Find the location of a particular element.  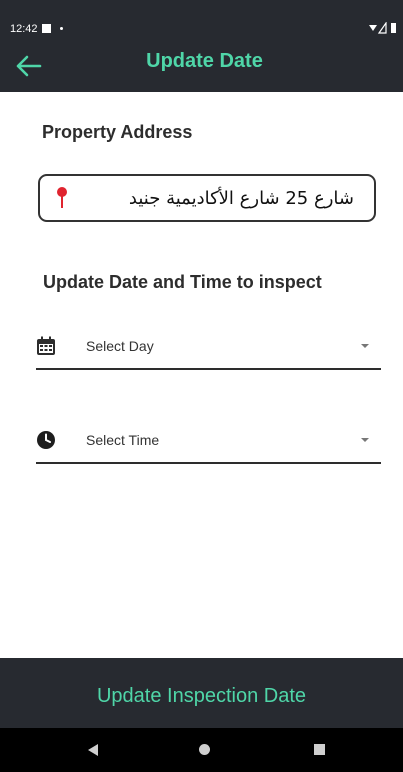

status-time: 12:42 is located at coordinates (24, 29).